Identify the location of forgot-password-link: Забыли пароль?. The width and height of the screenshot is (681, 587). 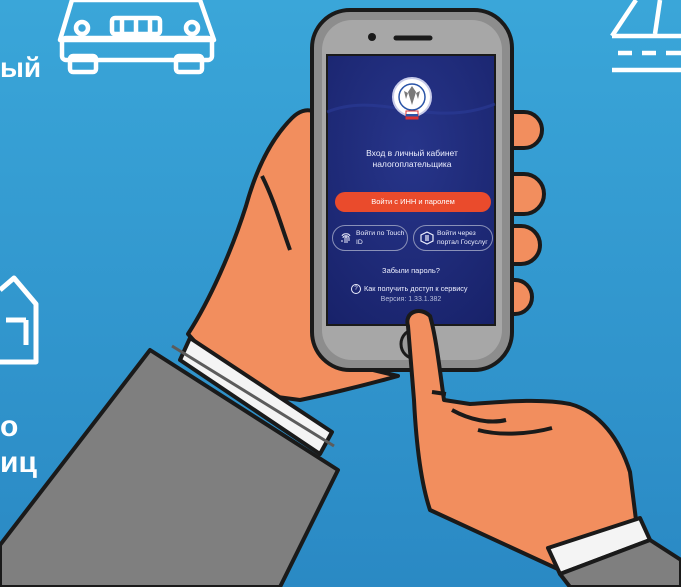
(411, 270).